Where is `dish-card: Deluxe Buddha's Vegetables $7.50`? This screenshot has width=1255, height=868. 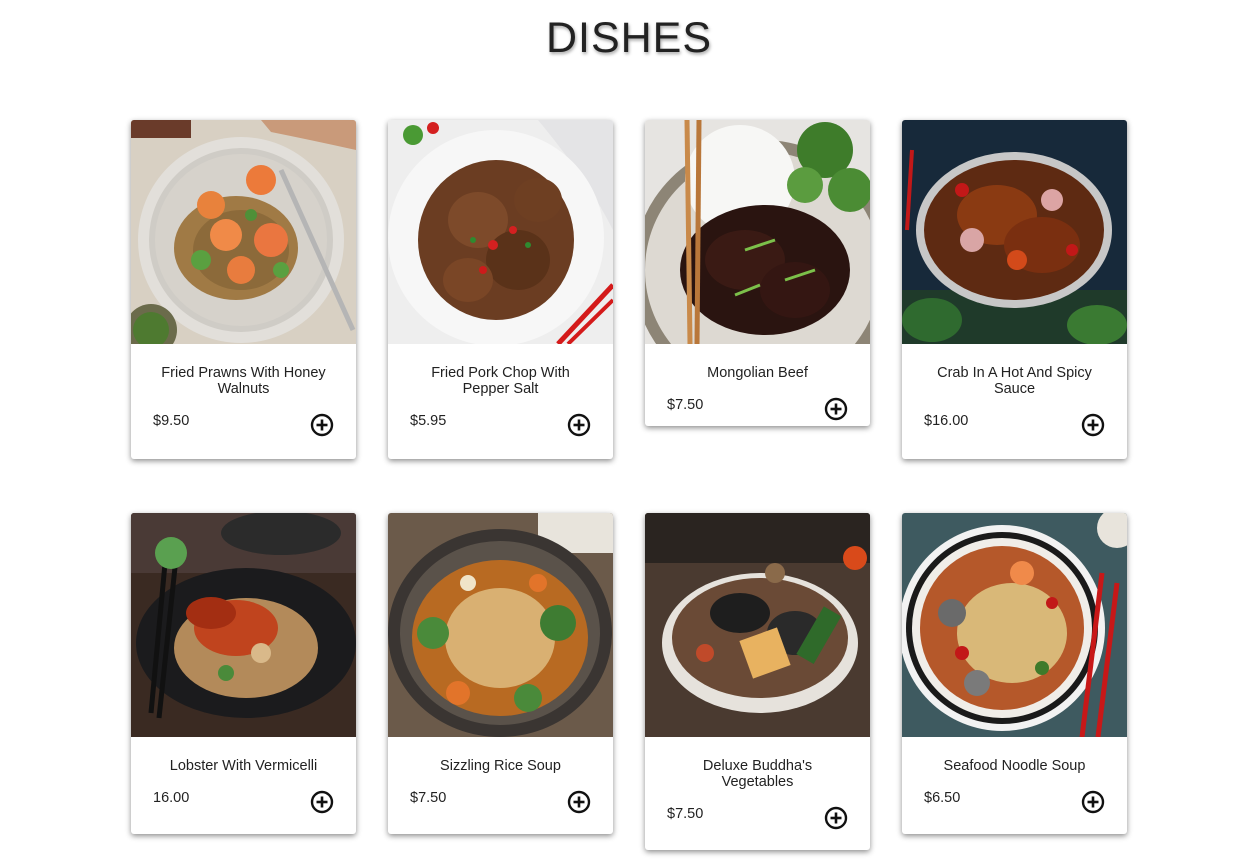
dish-card: Deluxe Buddha's Vegetables $7.50 is located at coordinates (757, 681).